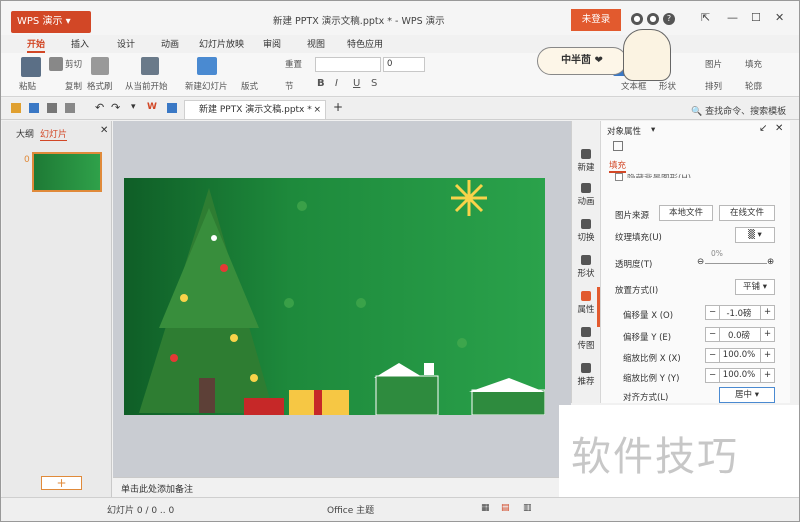  What do you see at coordinates (747, 395) in the screenshot?
I see `align-select: 居中 ▾` at bounding box center [747, 395].